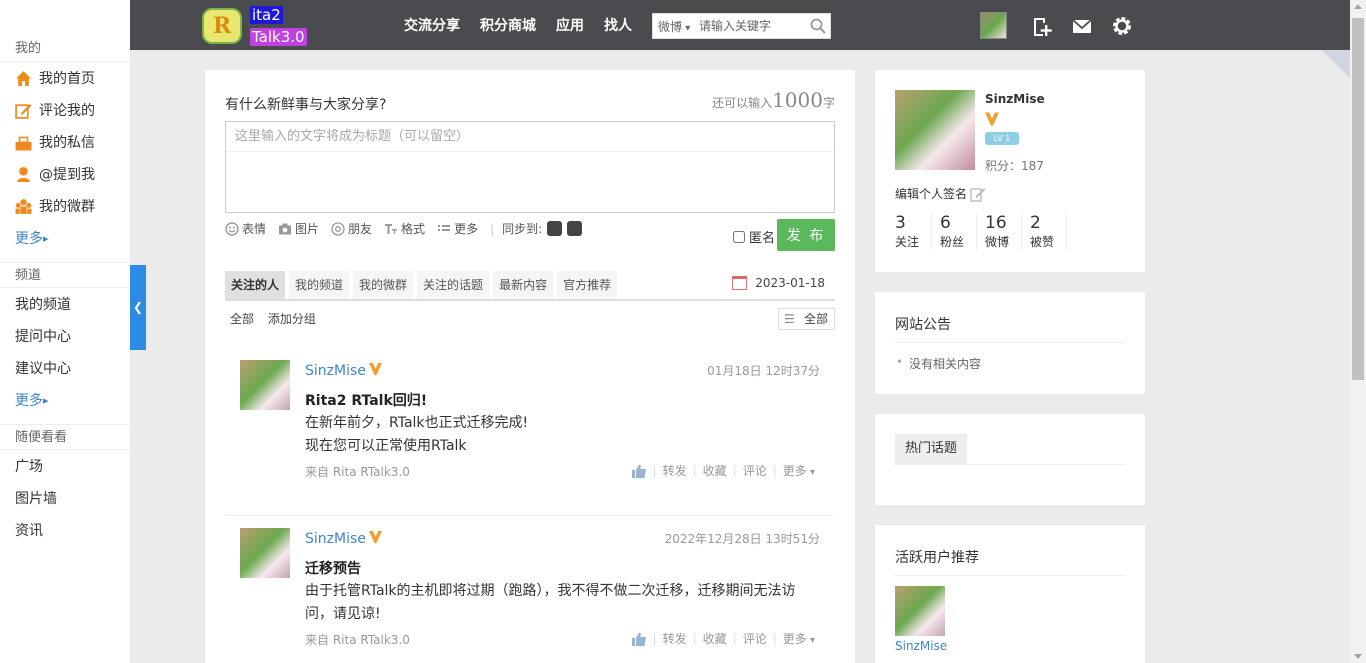 This screenshot has width=1366, height=663. Describe the element at coordinates (1122, 26) in the screenshot. I see `gear-icon` at that location.